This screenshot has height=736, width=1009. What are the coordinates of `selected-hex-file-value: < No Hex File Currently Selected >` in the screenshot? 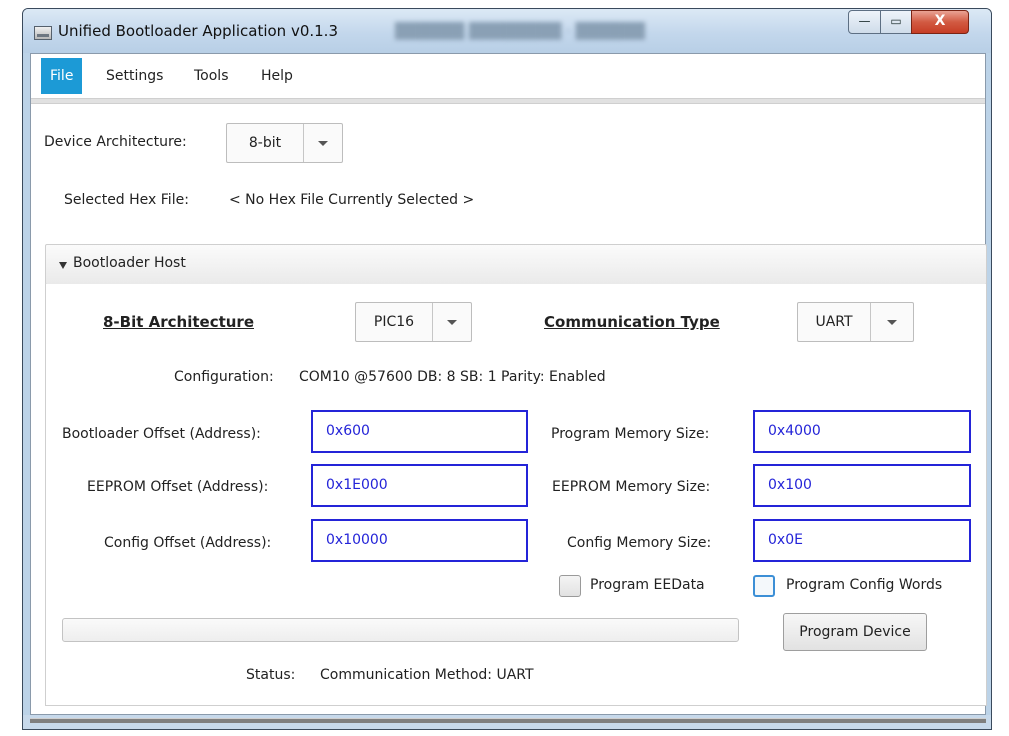 It's located at (352, 200).